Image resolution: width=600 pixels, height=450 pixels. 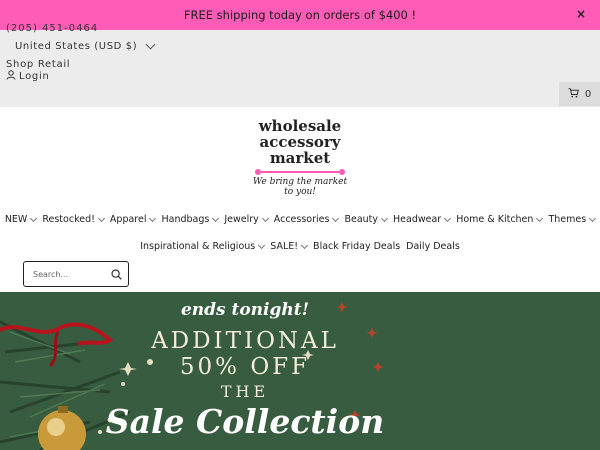 What do you see at coordinates (68, 274) in the screenshot?
I see `search-input` at bounding box center [68, 274].